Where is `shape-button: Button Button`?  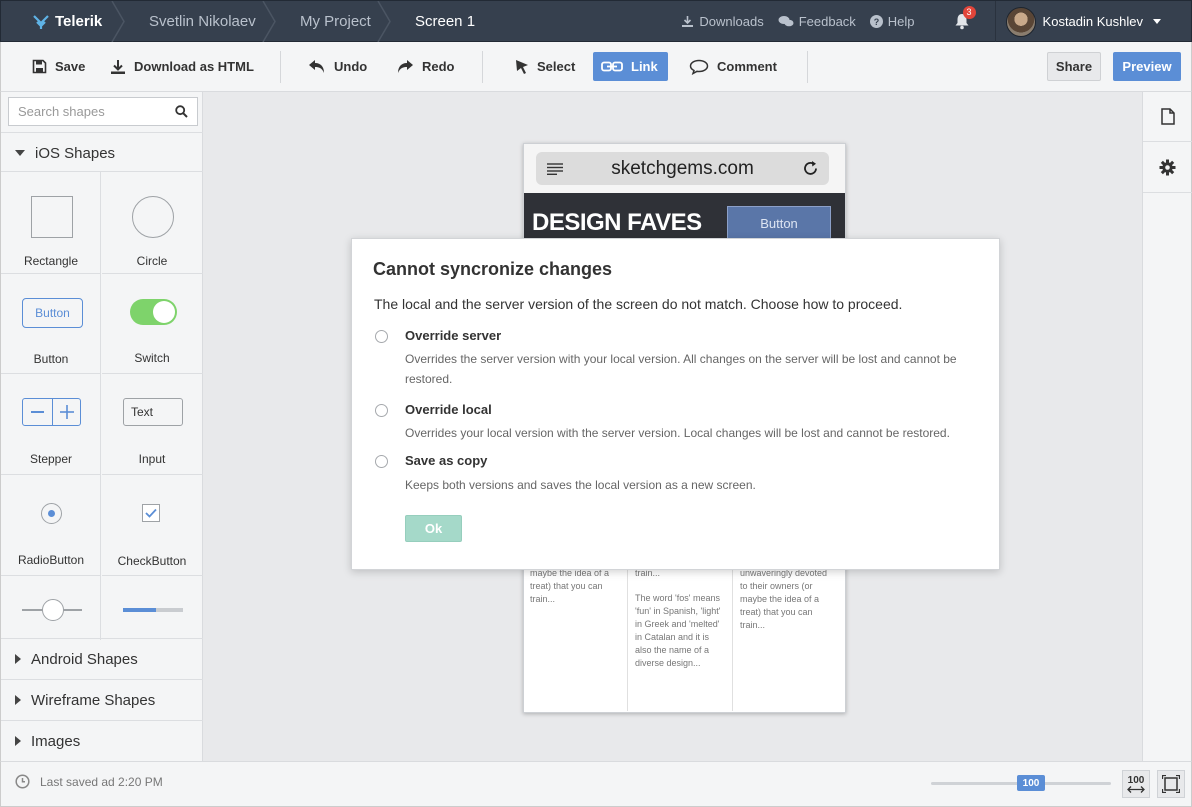
shape-button: Button Button is located at coordinates (51, 324).